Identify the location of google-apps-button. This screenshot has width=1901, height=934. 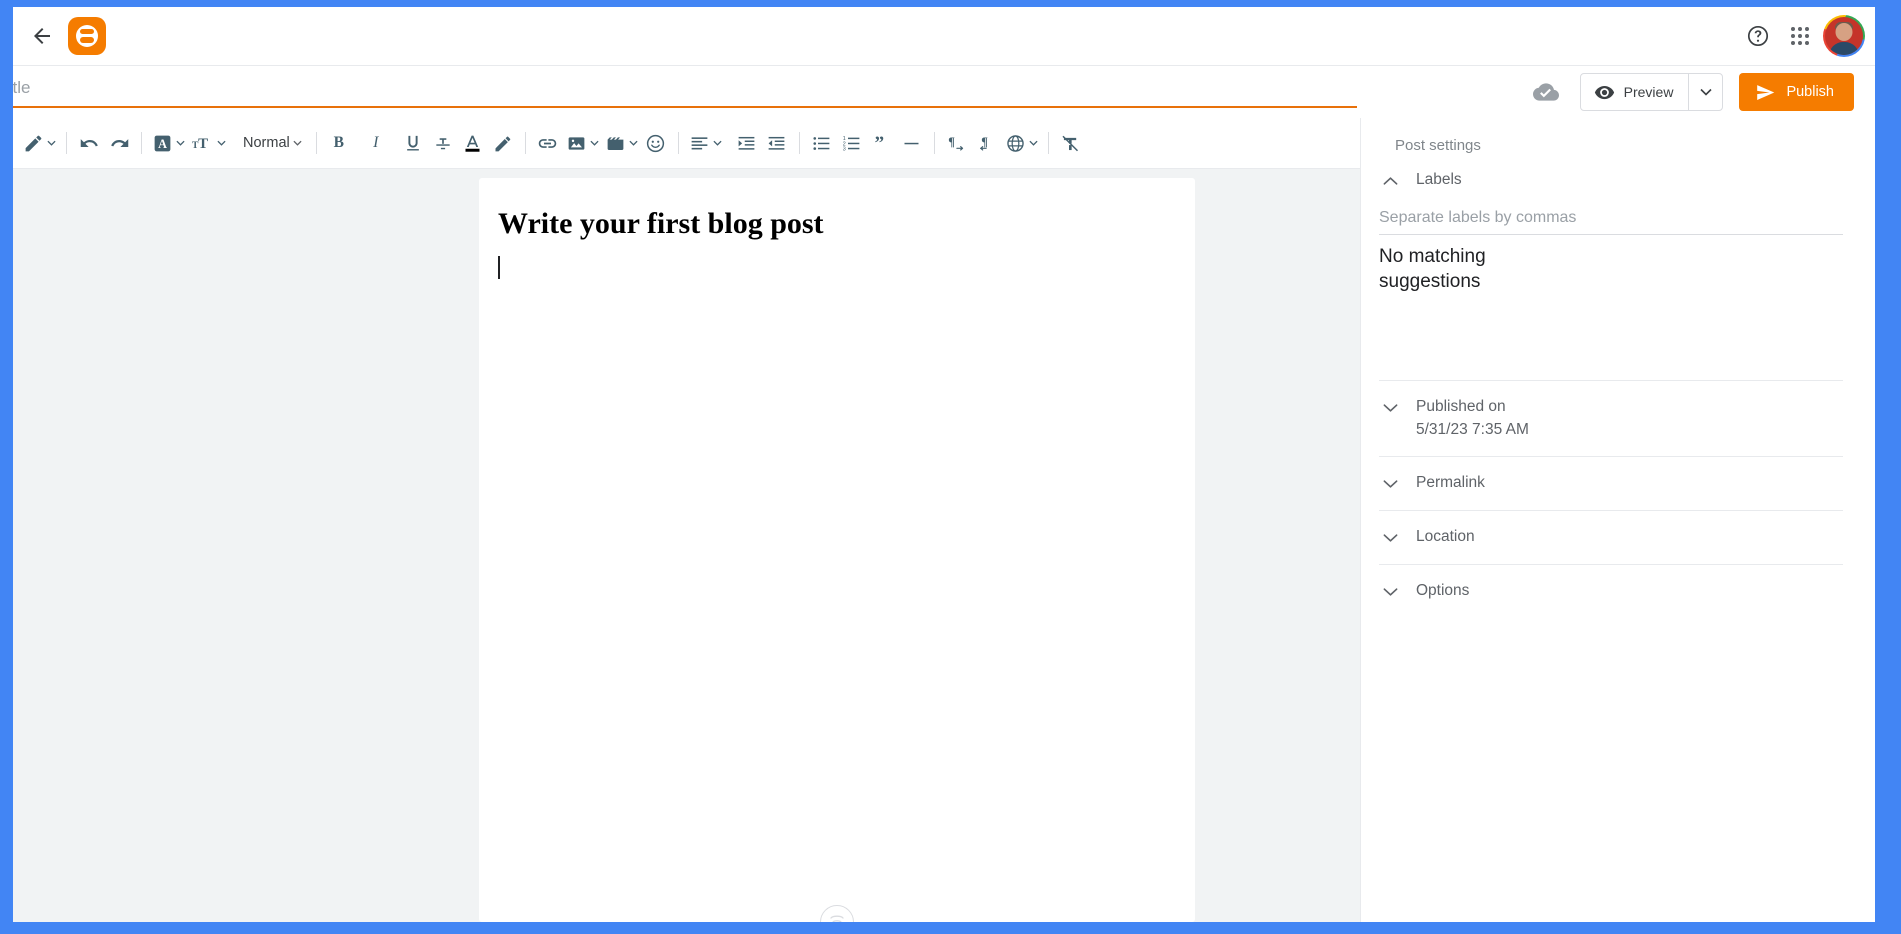
(1800, 36).